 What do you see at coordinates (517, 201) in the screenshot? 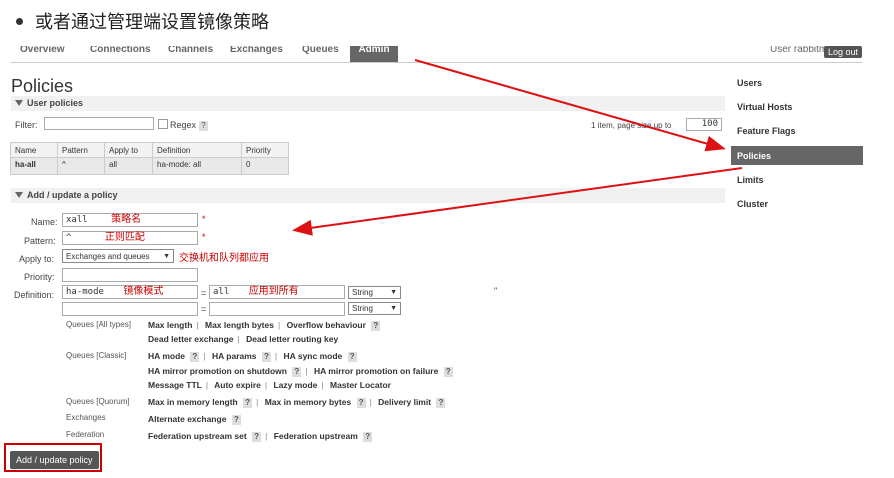
I see `arrow-to-form` at bounding box center [517, 201].